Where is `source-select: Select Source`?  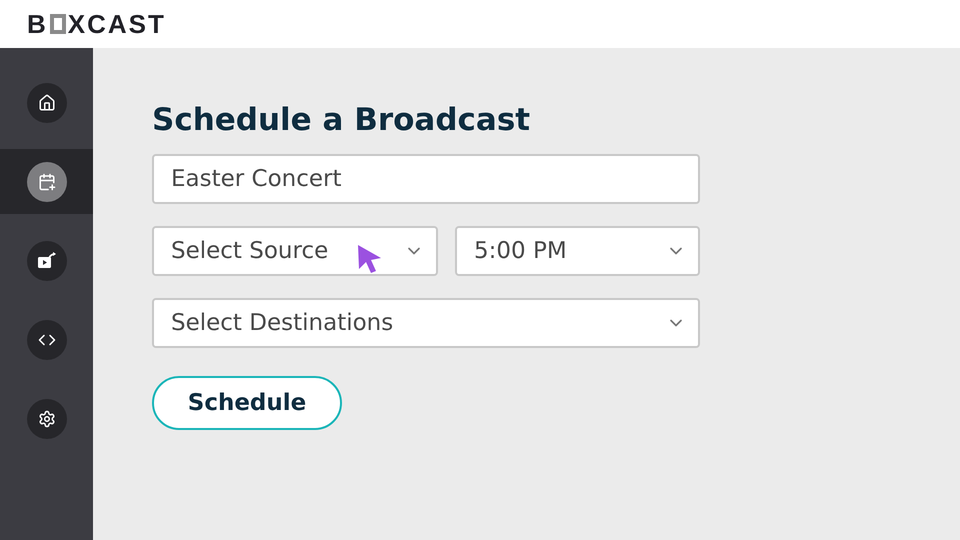 source-select: Select Source is located at coordinates (295, 251).